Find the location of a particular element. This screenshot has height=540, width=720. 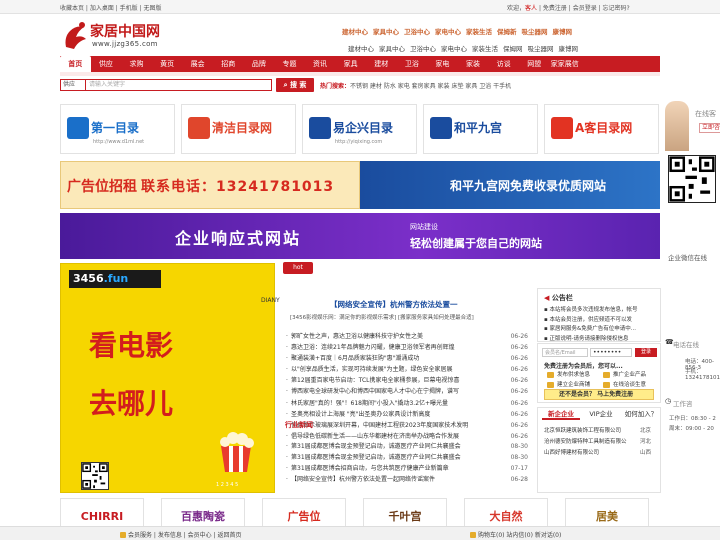

news-item-date: 08-30 is located at coordinates (519, 458).